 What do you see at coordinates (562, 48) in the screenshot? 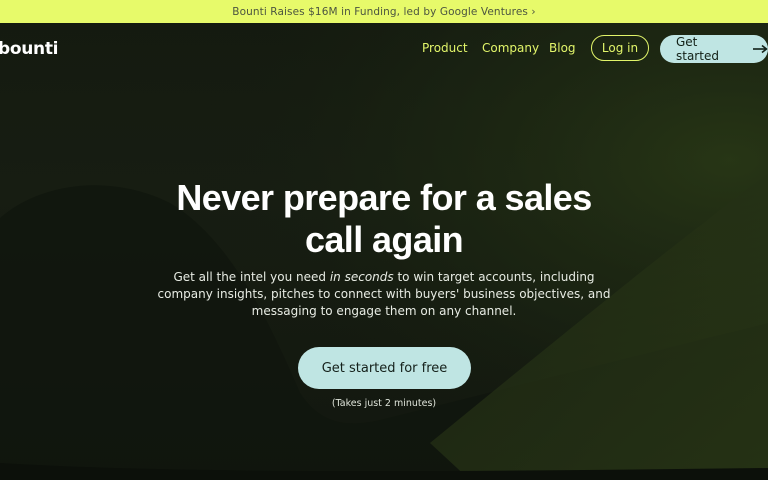
I see `nav-link-blog: Blog` at bounding box center [562, 48].